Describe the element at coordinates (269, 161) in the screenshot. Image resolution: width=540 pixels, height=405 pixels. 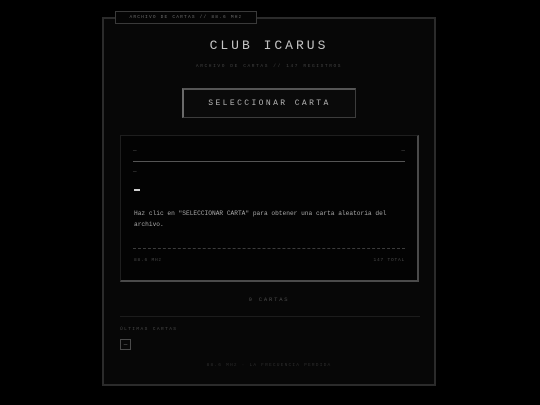
I see `card-rule` at that location.